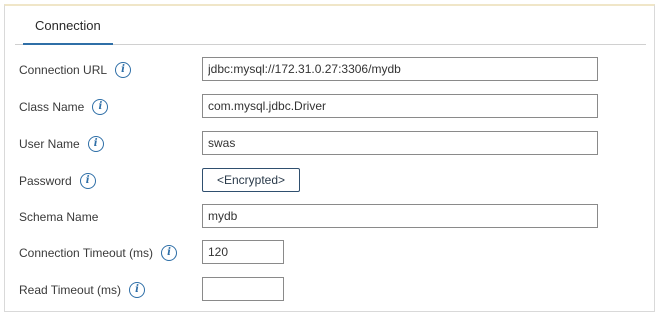 The height and width of the screenshot is (316, 659). I want to click on schema-name-label-group: Schema Name, so click(58, 217).